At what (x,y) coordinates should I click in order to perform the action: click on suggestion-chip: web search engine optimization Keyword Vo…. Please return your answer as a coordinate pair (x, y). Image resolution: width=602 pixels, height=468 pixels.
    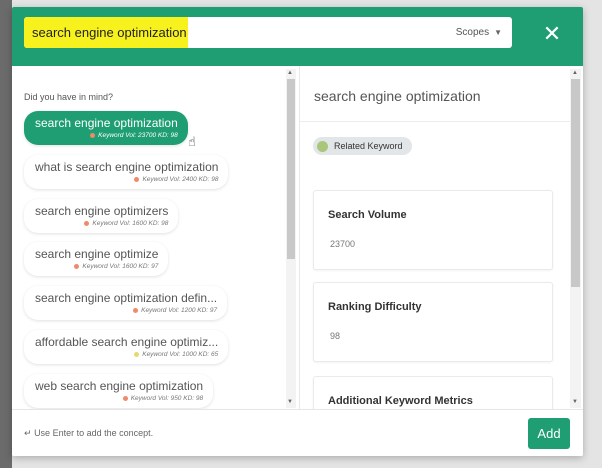
    Looking at the image, I should click on (119, 391).